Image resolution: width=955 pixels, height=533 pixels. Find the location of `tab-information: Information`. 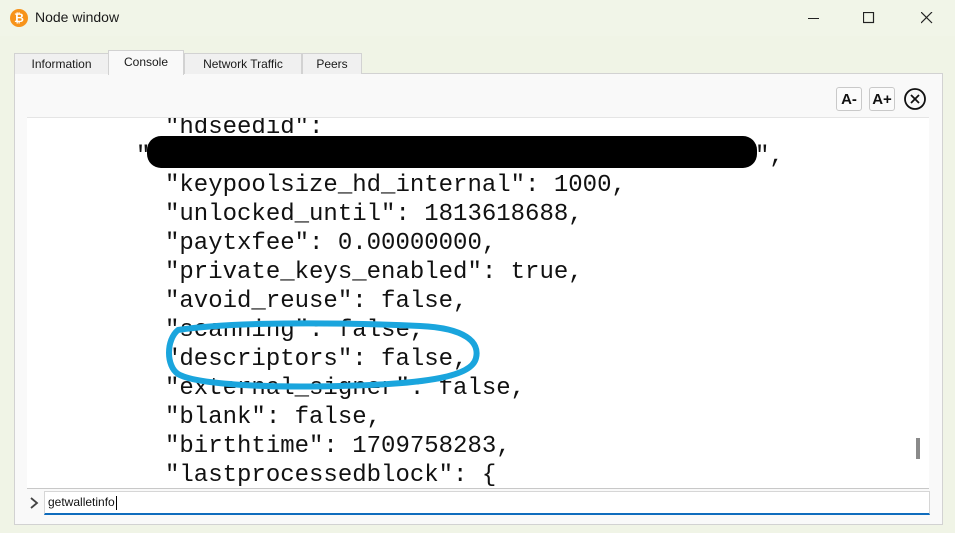

tab-information: Information is located at coordinates (61, 63).